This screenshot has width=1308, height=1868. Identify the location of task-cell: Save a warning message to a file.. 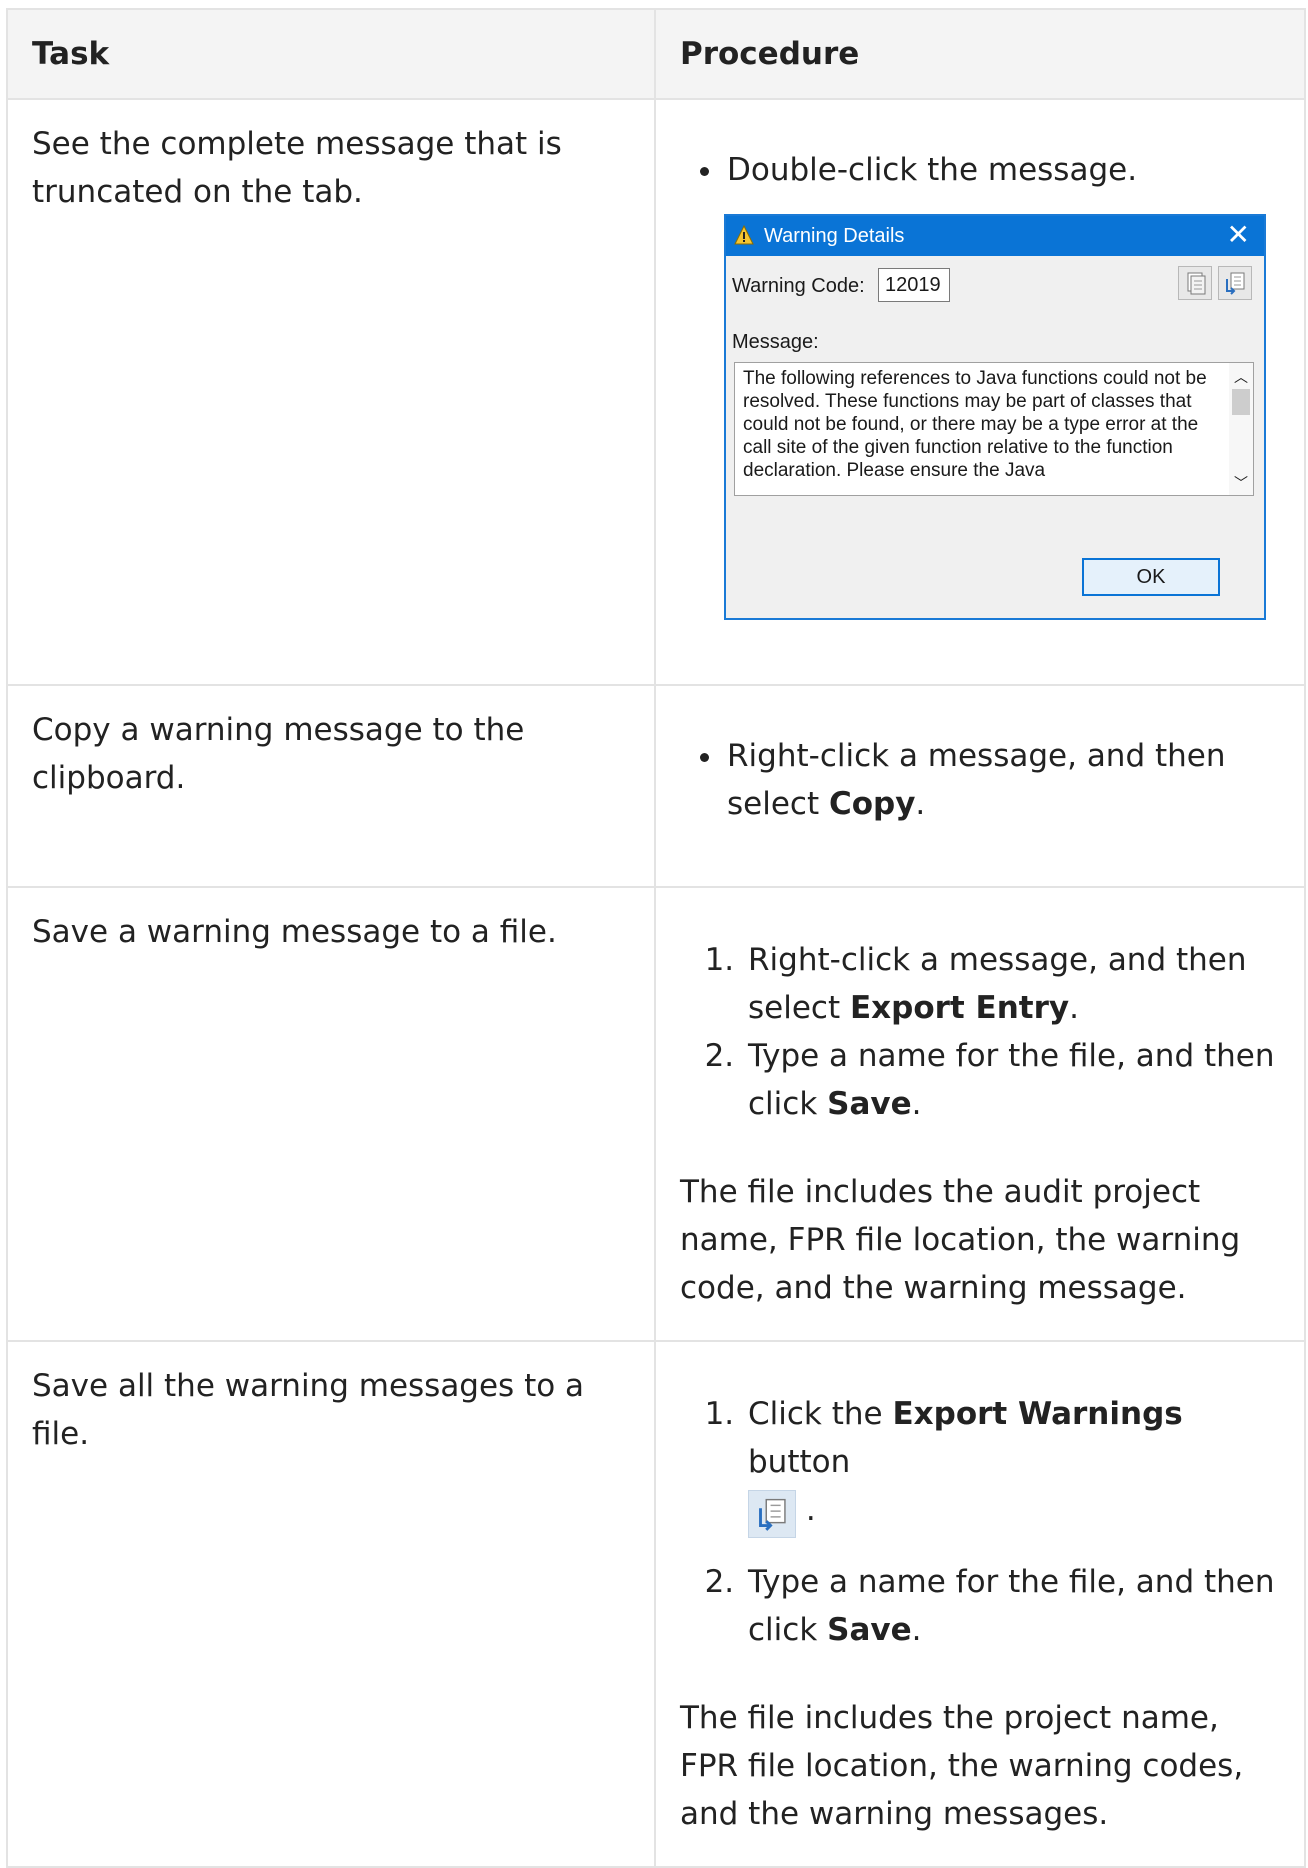
(331, 1114).